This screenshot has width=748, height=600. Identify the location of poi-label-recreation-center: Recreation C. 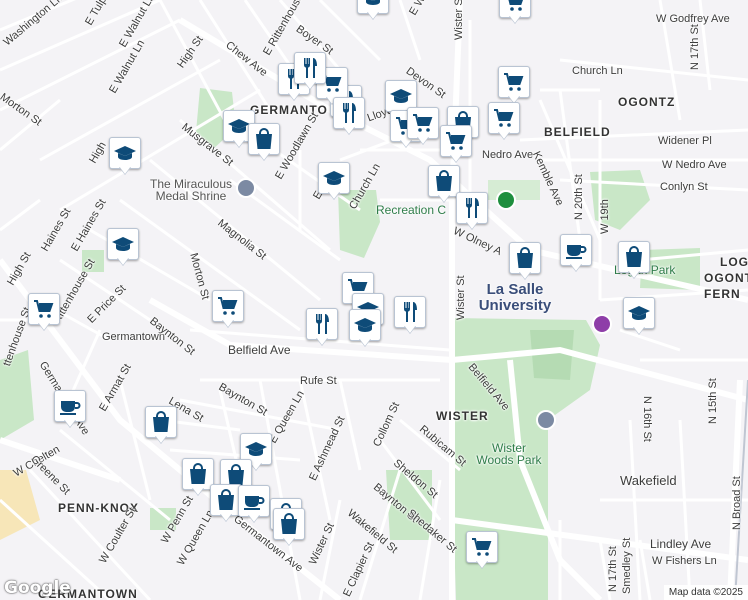
(411, 210).